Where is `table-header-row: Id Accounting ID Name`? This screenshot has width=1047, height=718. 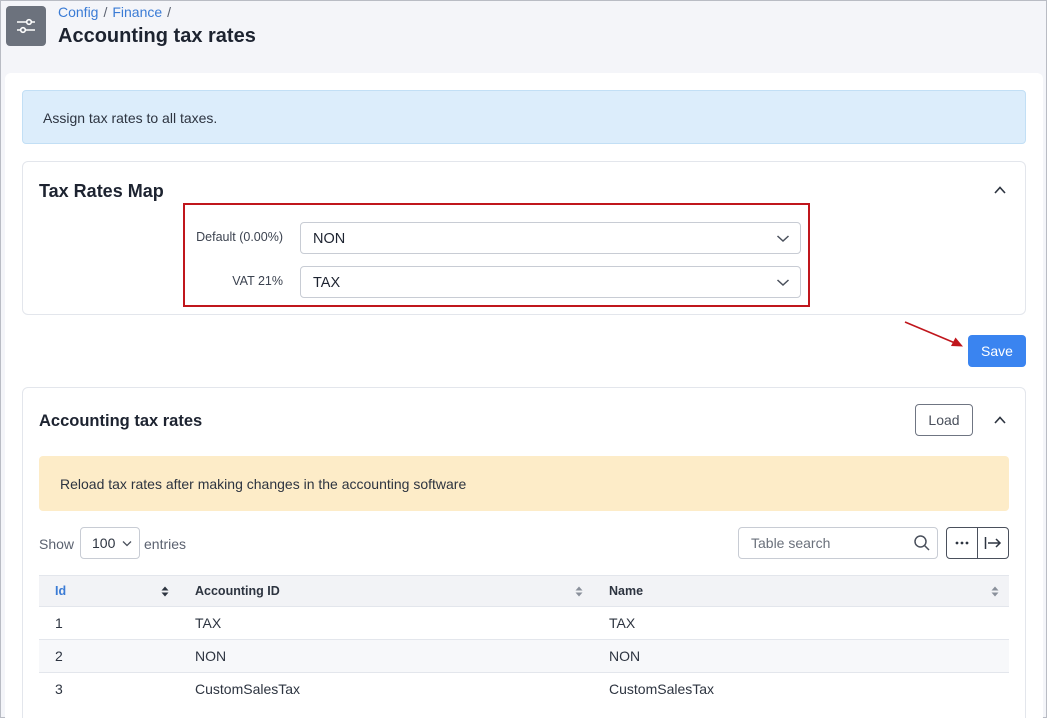
table-header-row: Id Accounting ID Name is located at coordinates (524, 591).